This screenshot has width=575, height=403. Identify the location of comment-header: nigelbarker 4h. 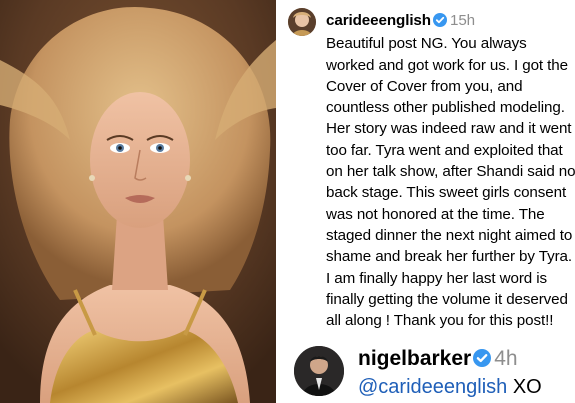
(438, 360).